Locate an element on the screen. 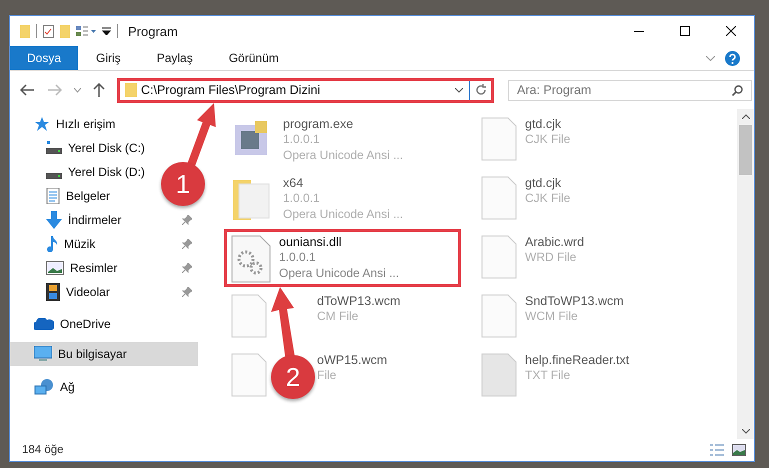 The image size is (769, 468). file-name: x64 is located at coordinates (343, 183).